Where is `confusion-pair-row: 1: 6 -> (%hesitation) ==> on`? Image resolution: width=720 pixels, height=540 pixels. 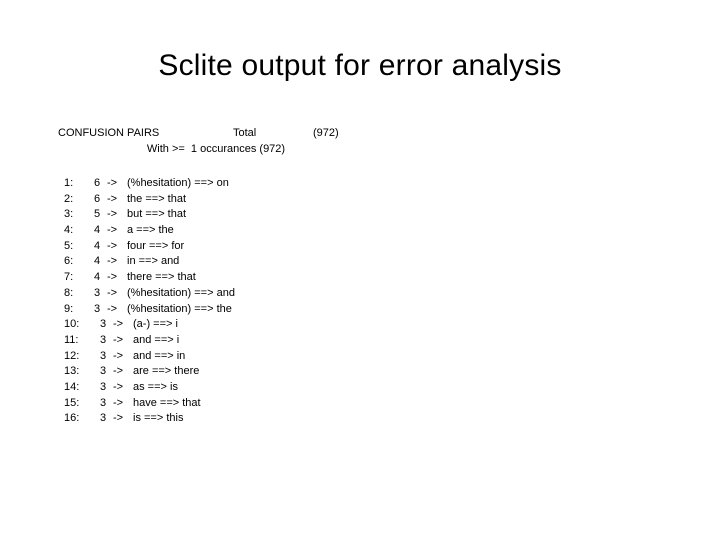 confusion-pair-row: 1: 6 -> (%hesitation) ==> on is located at coordinates (278, 184).